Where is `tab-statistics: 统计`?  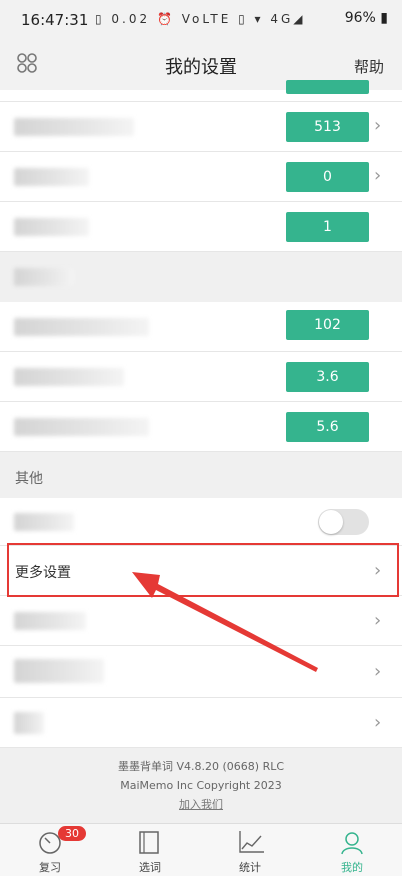 tab-statistics: 统计 is located at coordinates (250, 850).